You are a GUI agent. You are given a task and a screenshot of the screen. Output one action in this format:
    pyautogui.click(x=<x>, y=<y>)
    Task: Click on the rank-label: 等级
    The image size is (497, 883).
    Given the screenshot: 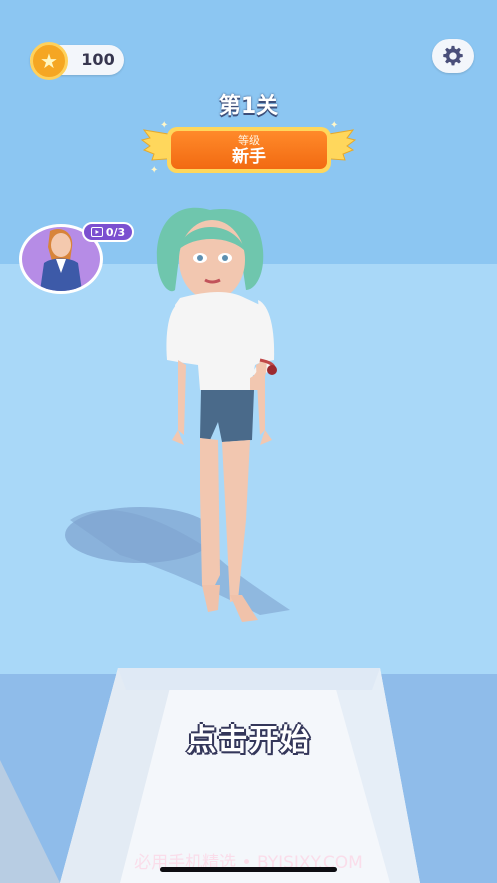 What is the action you would take?
    pyautogui.click(x=249, y=140)
    